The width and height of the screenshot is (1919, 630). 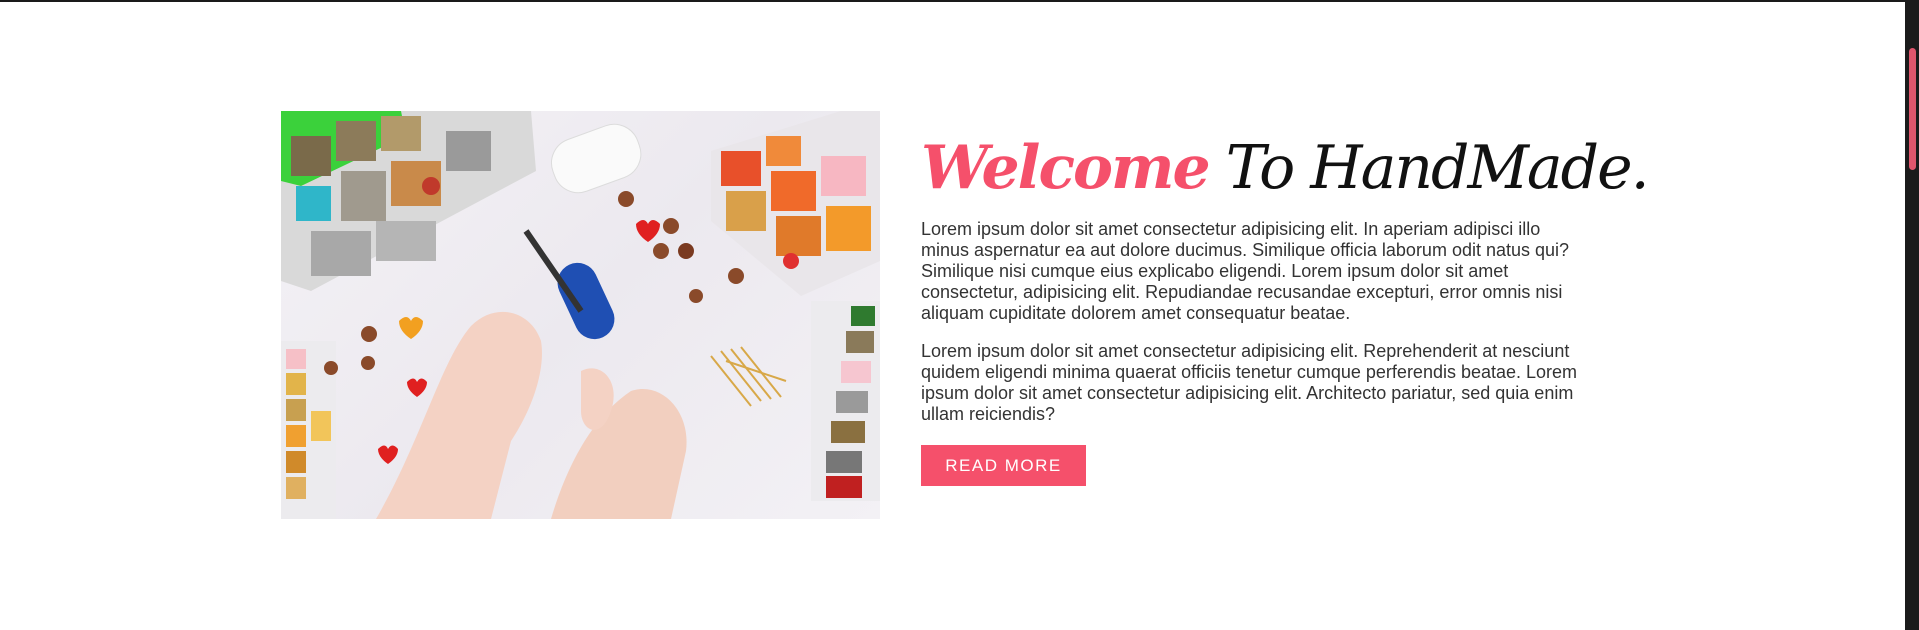 What do you see at coordinates (1912, 315) in the screenshot?
I see `scrollbar` at bounding box center [1912, 315].